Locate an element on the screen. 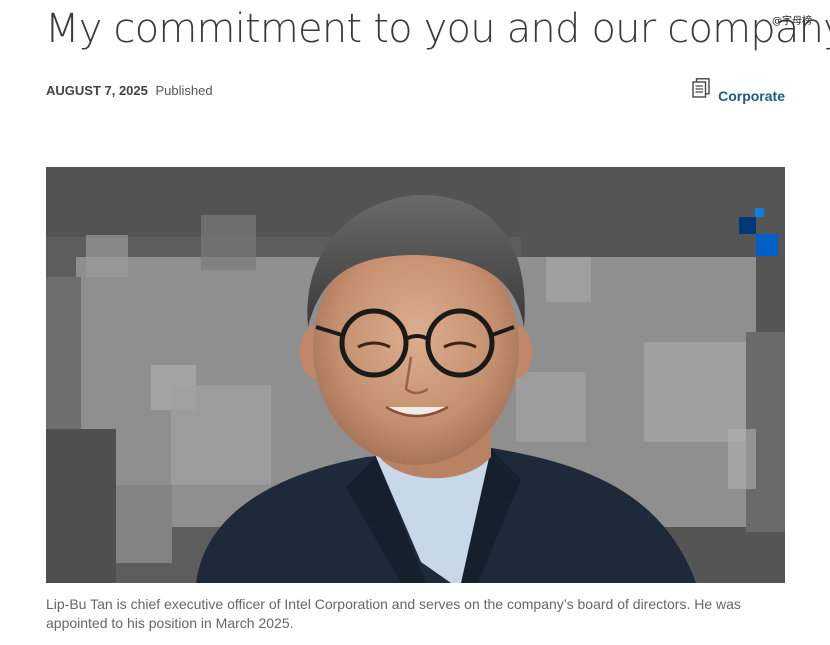  category-label: Corporate is located at coordinates (751, 96).